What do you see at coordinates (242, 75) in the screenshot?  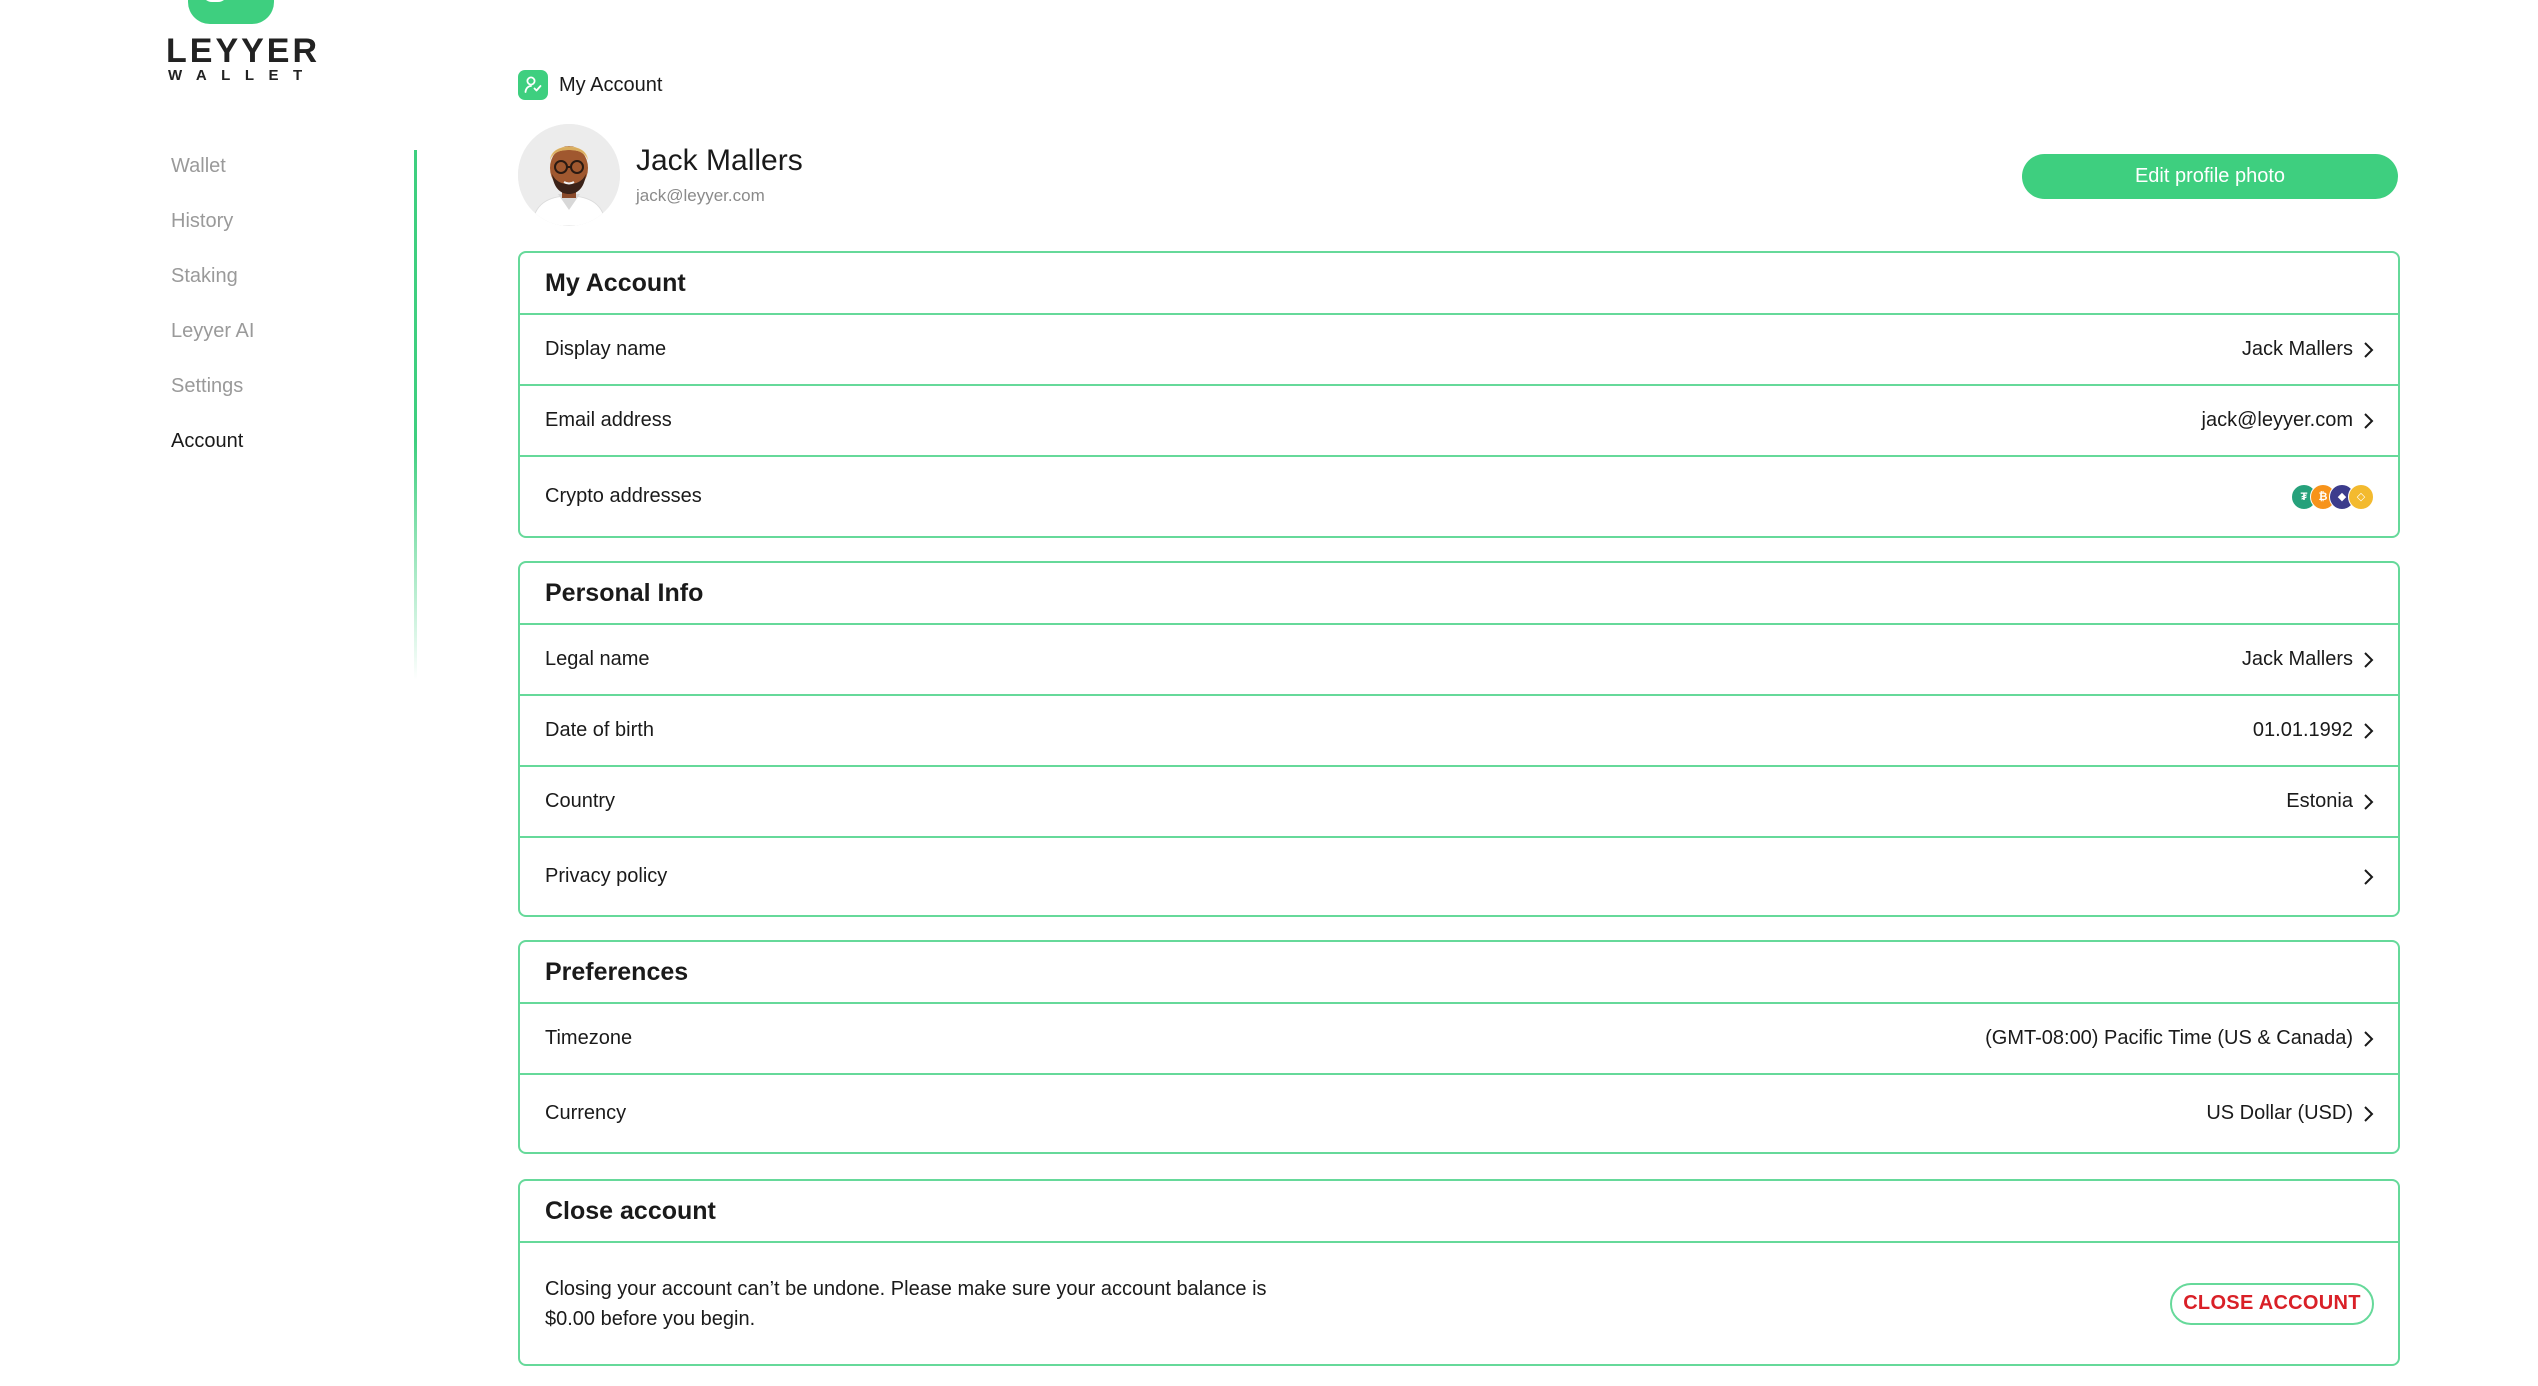 I see `brand-sub: WALLET` at bounding box center [242, 75].